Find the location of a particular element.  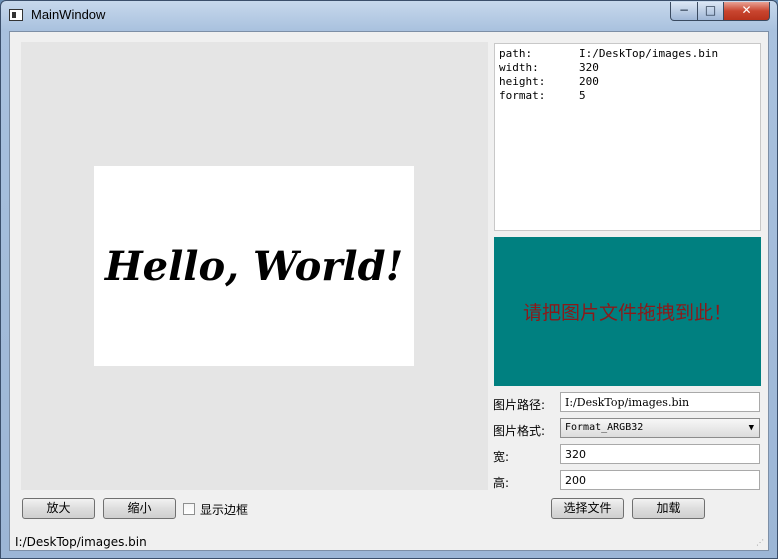

image-text: Hello, World! is located at coordinates (254, 266).